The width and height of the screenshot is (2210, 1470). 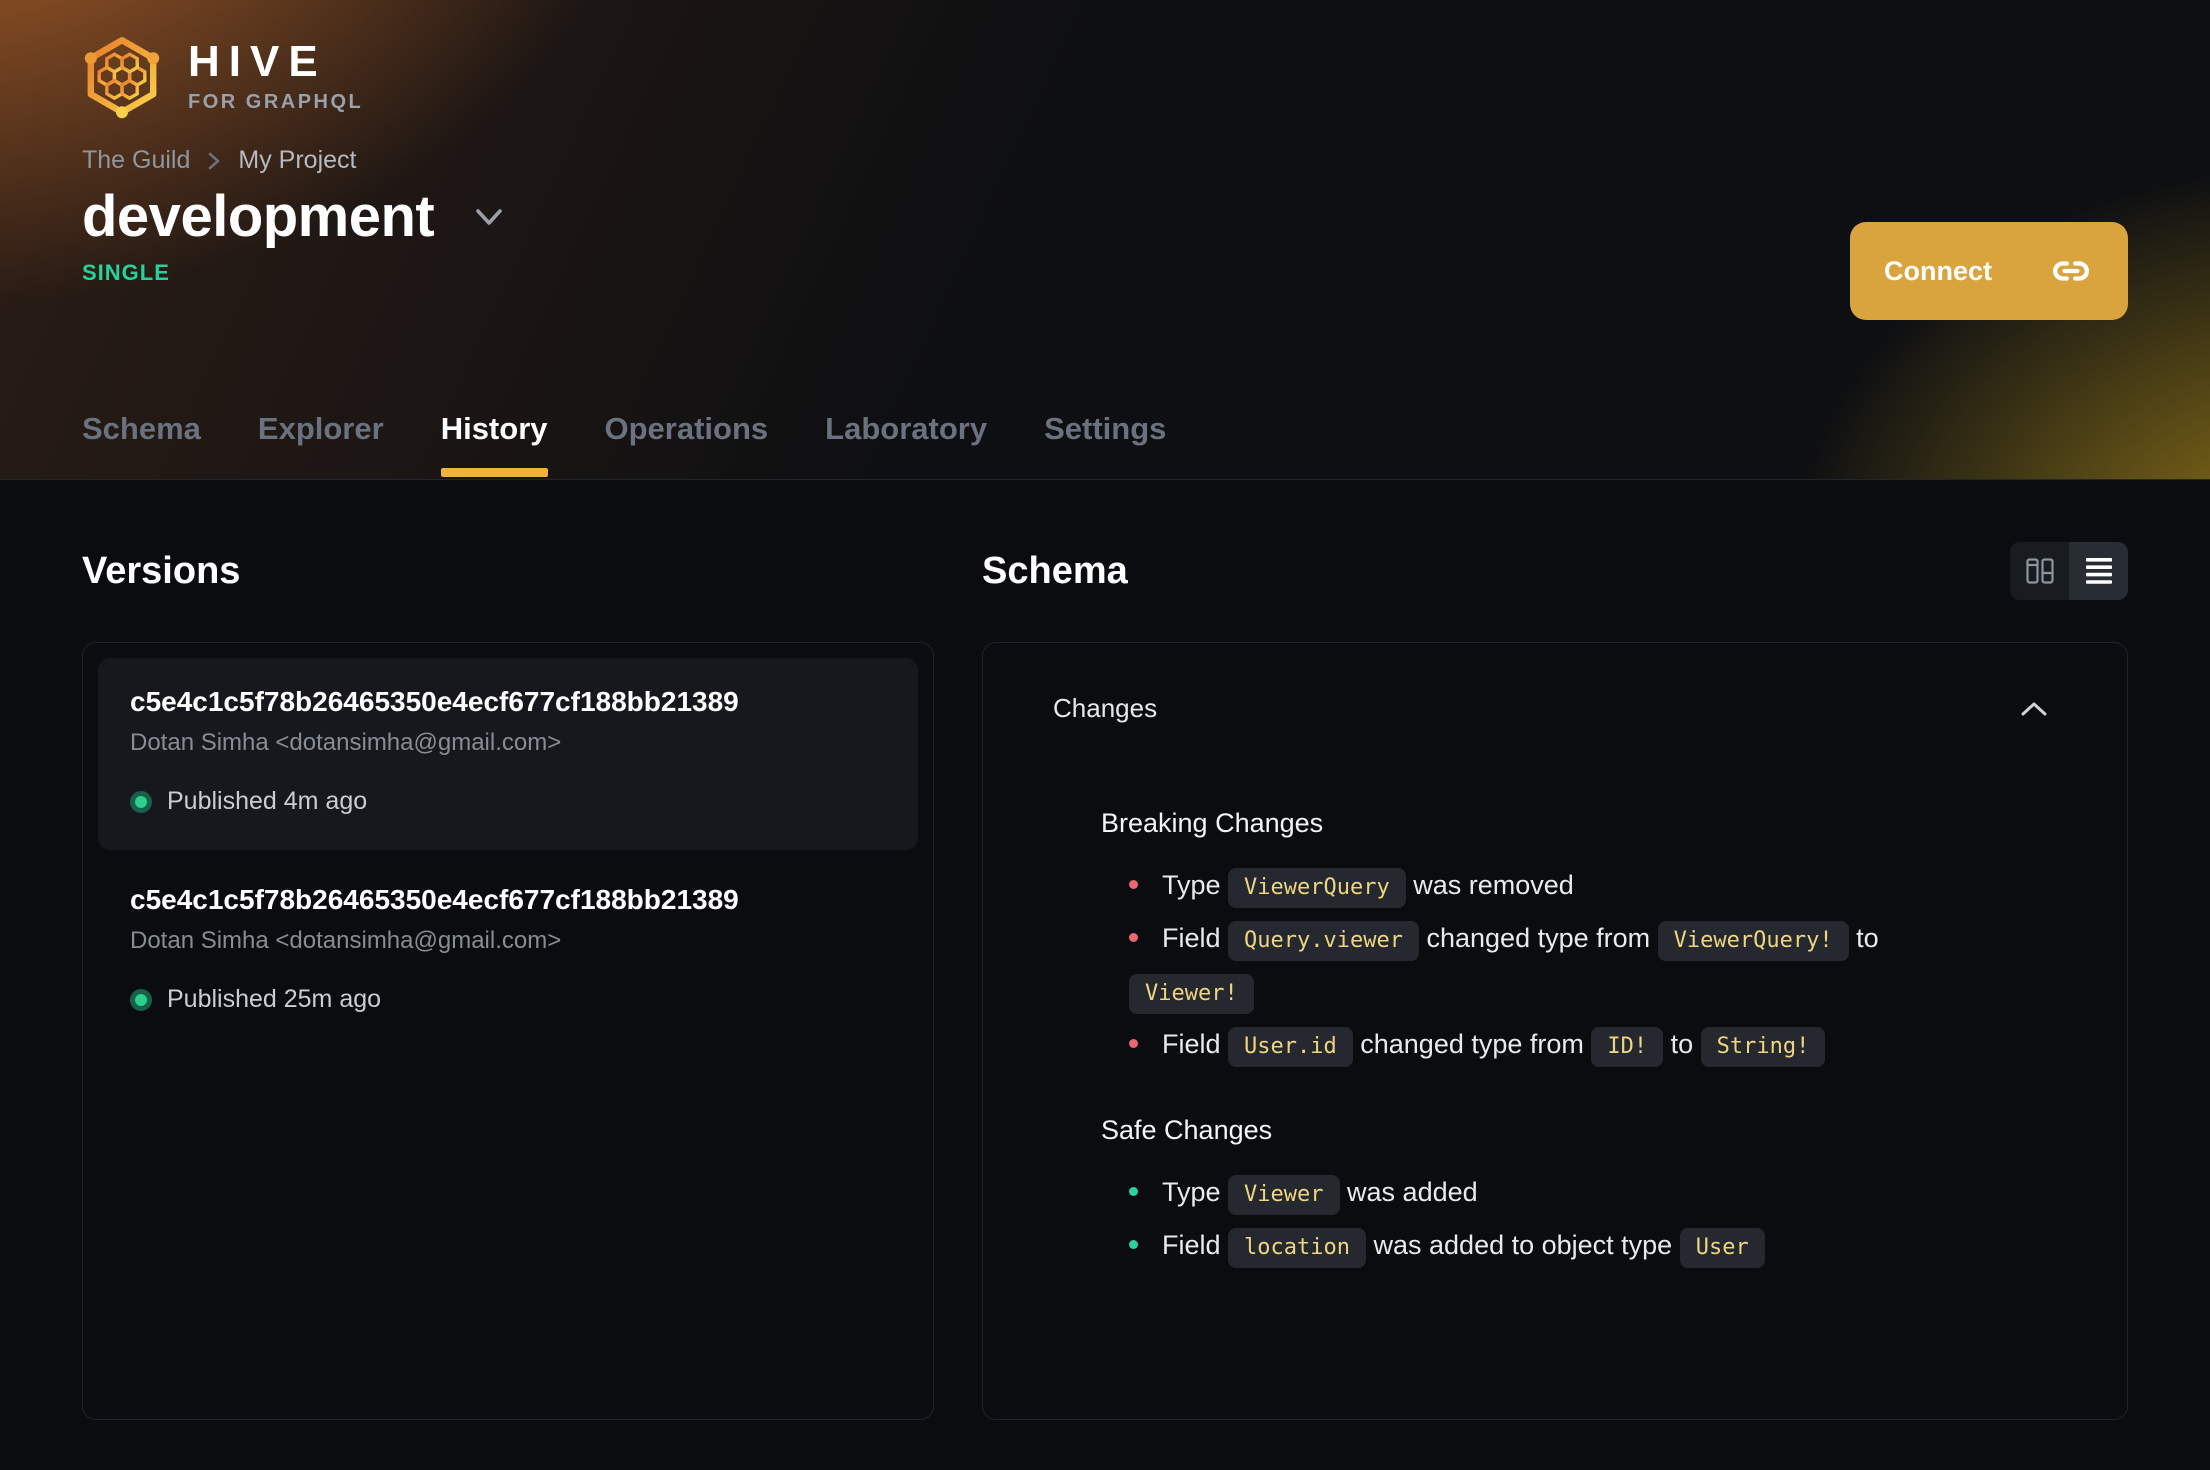 I want to click on changes-header: Changes, so click(x=1551, y=708).